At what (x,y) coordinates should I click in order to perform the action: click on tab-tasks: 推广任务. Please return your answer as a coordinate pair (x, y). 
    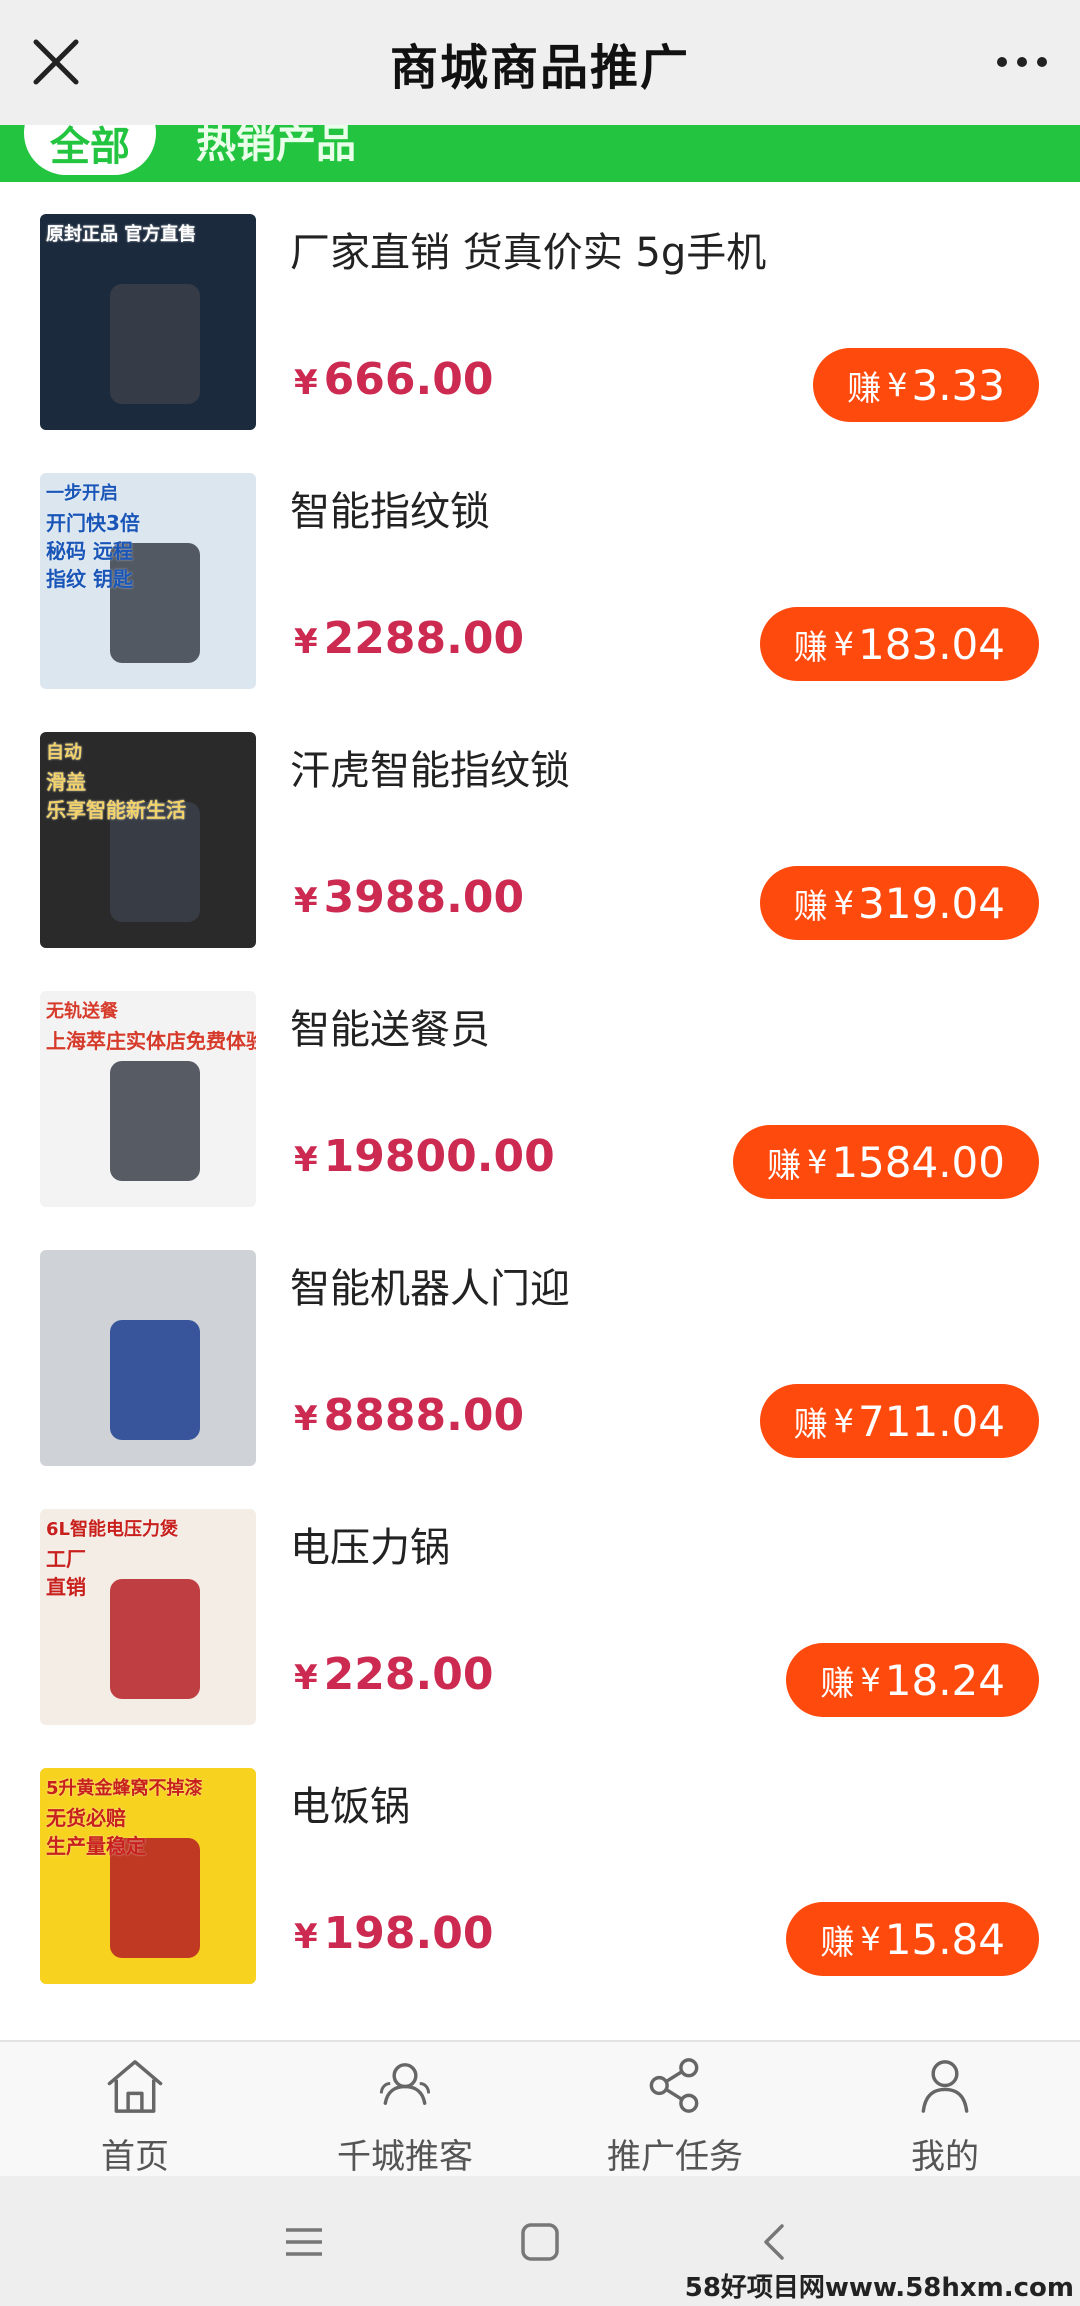
    Looking at the image, I should click on (675, 2110).